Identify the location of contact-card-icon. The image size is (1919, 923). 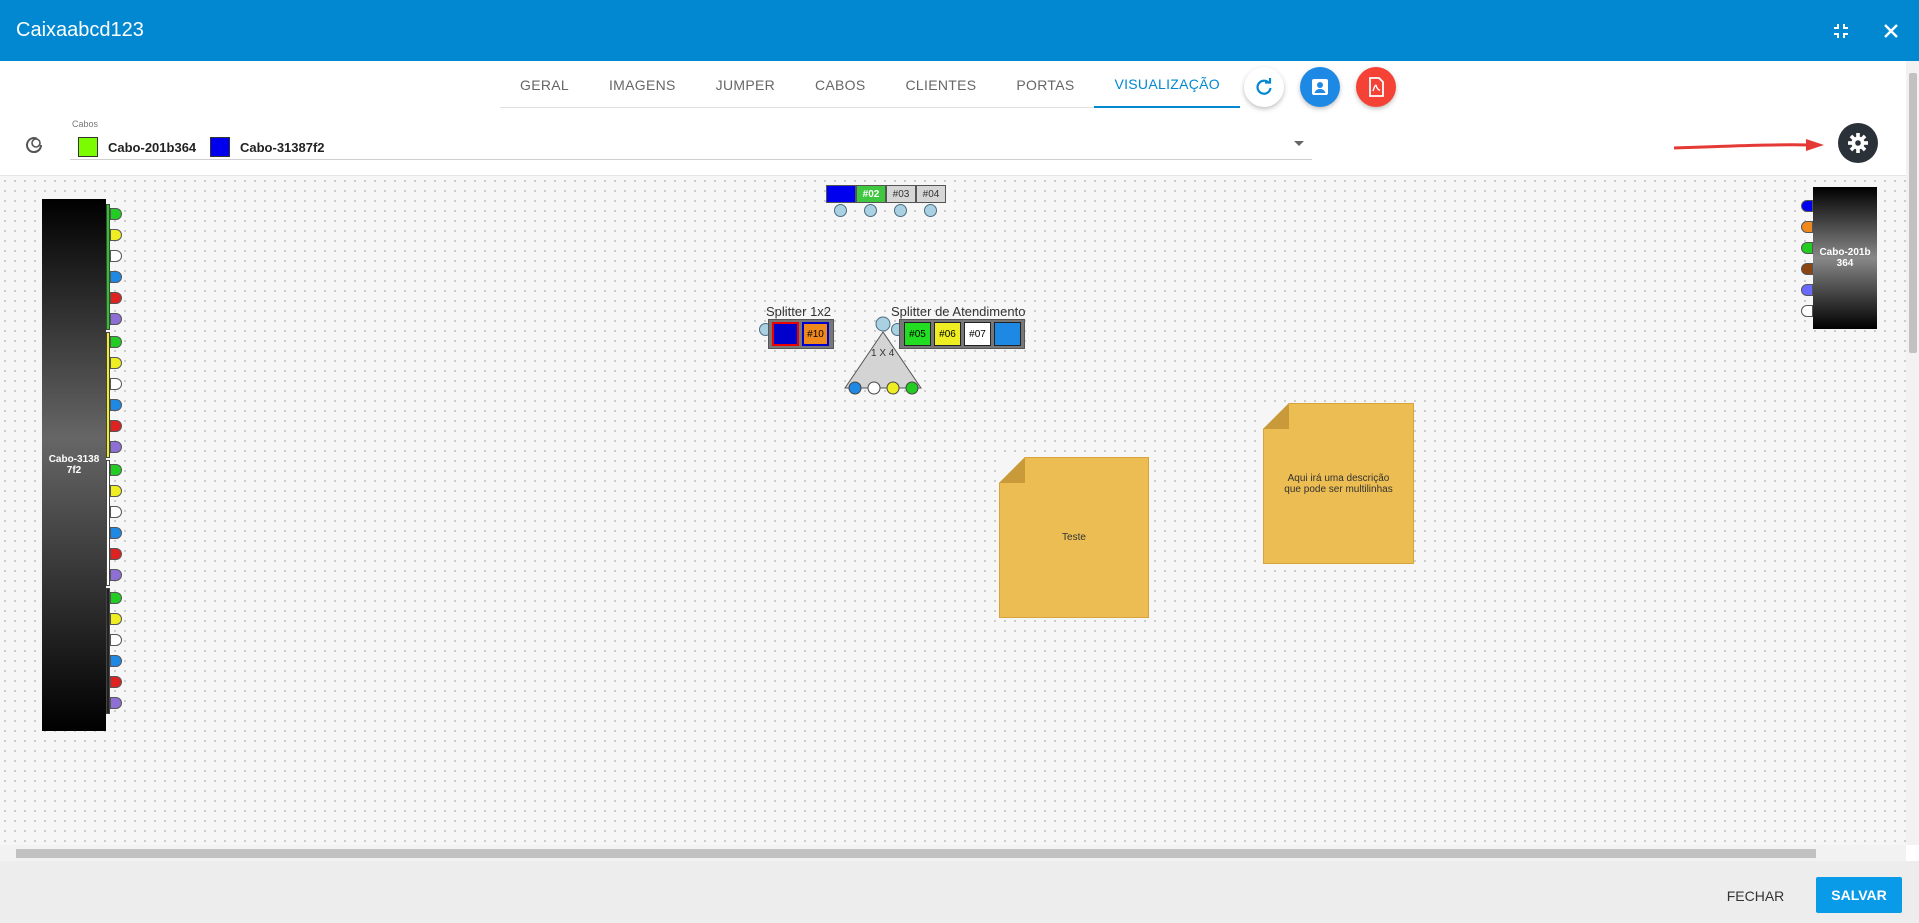
(1320, 87).